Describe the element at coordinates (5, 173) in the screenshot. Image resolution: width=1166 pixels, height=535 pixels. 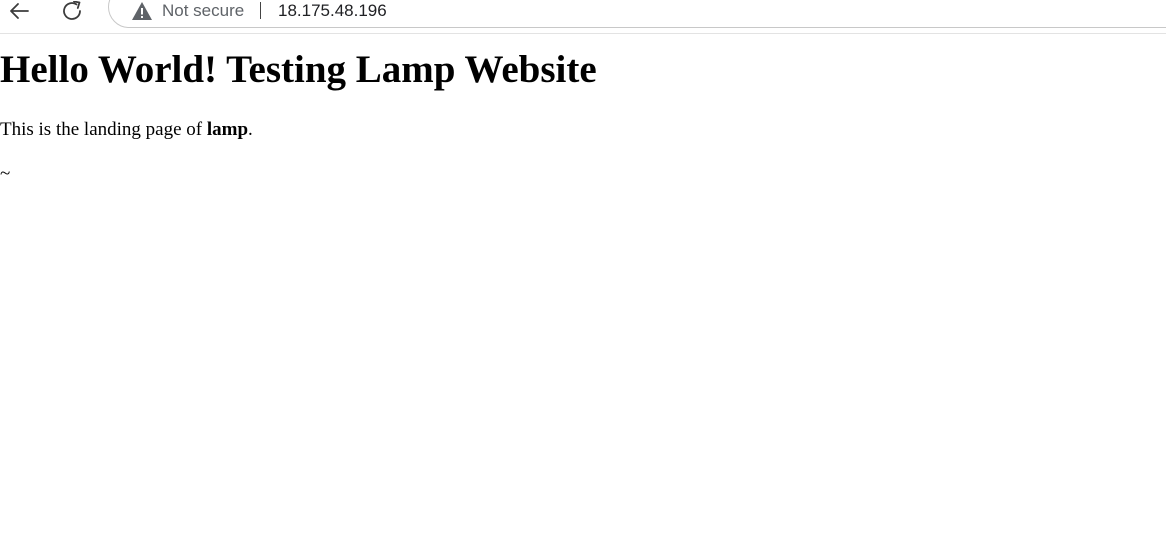
I see `tilde-text: ~` at that location.